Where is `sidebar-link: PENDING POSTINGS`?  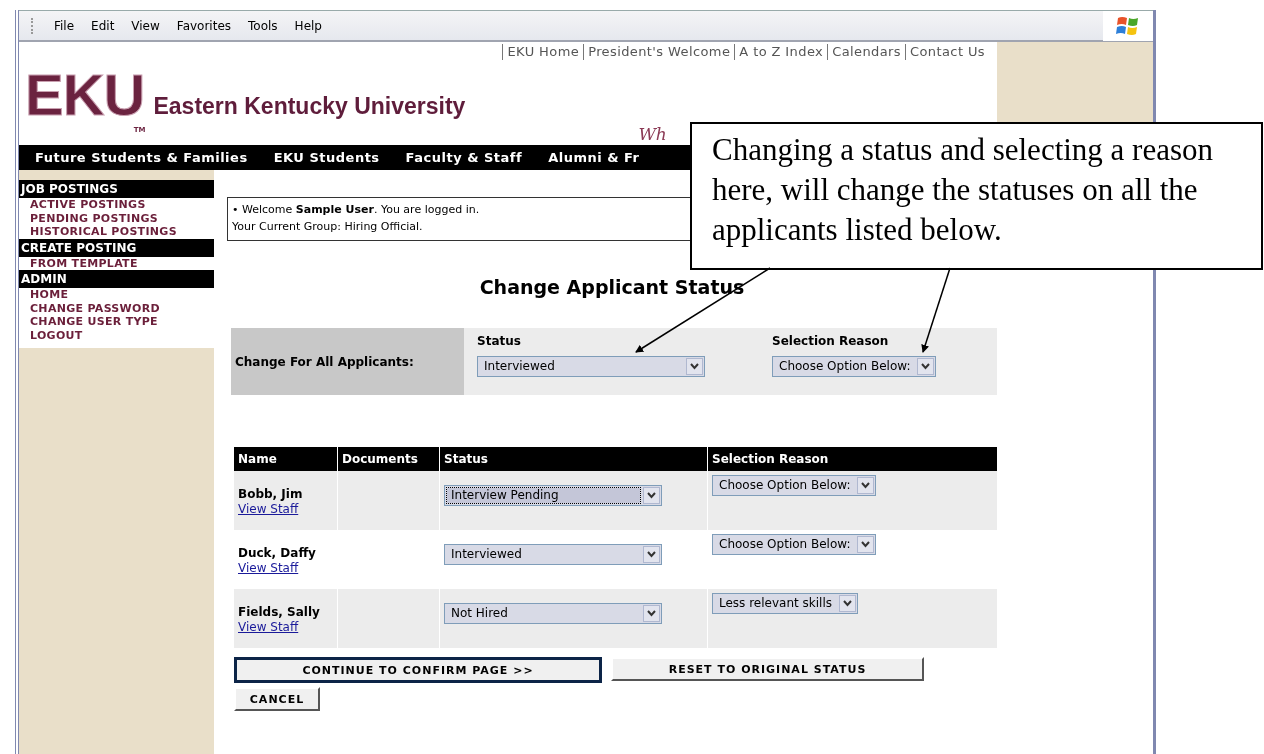
sidebar-link: PENDING POSTINGS is located at coordinates (116, 218).